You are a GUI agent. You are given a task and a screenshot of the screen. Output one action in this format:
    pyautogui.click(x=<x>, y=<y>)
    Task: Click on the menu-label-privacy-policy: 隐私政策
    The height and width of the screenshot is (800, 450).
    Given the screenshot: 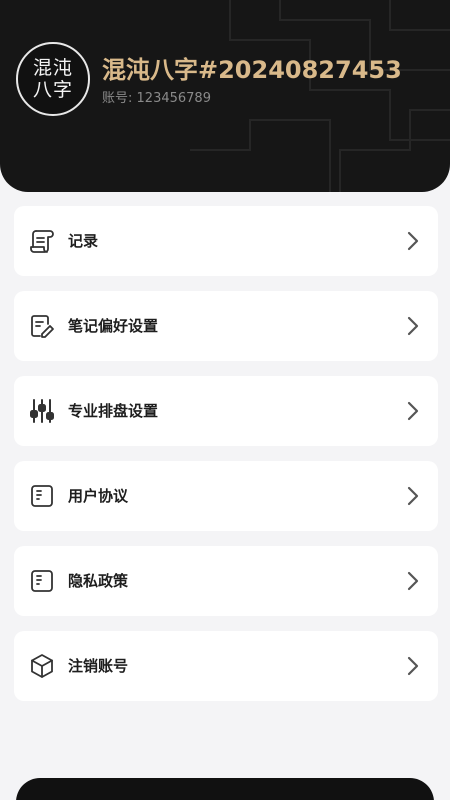 What is the action you would take?
    pyautogui.click(x=98, y=581)
    